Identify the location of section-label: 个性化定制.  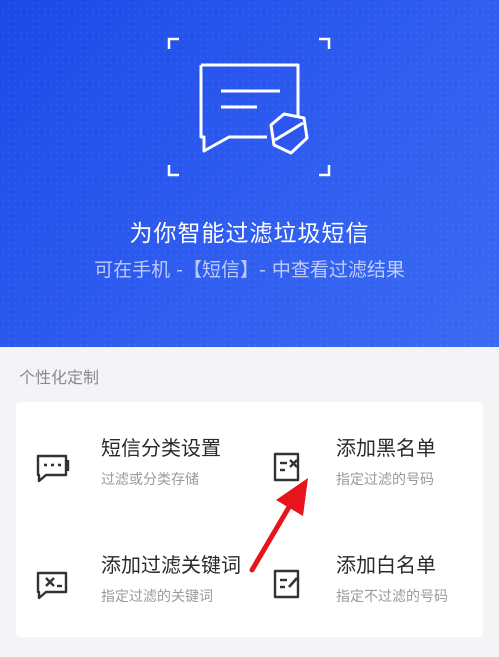
(59, 377).